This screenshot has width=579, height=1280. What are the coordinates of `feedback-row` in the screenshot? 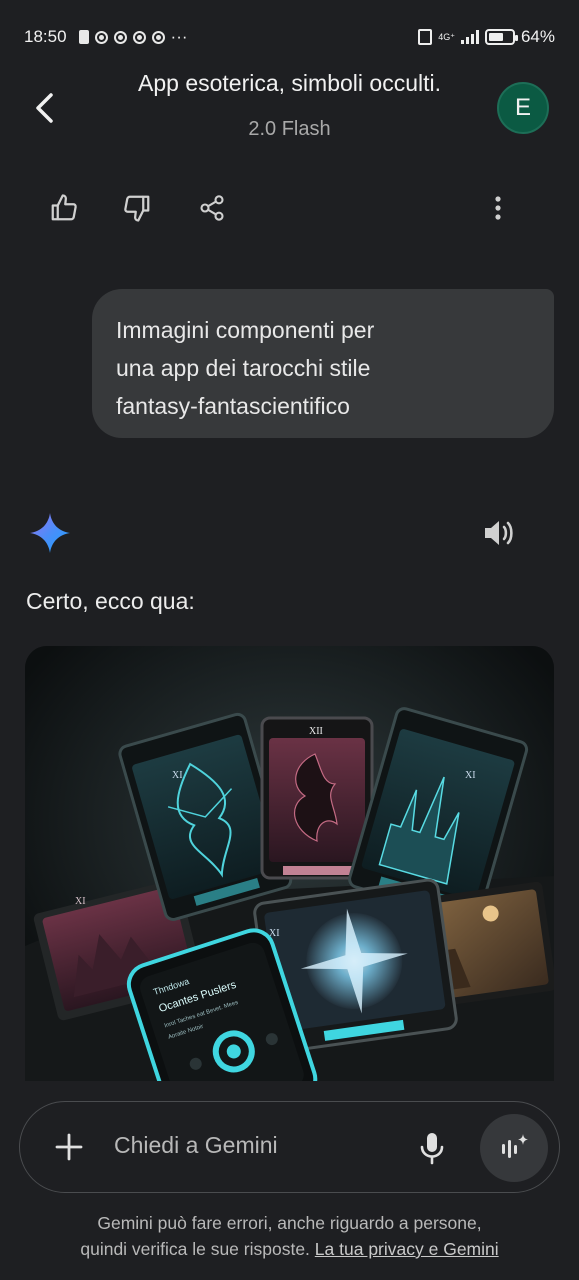 It's located at (289, 208).